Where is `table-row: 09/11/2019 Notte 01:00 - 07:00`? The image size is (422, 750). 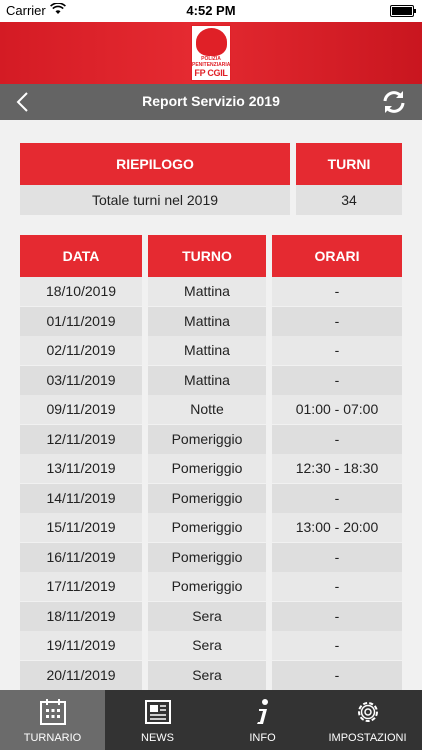 table-row: 09/11/2019 Notte 01:00 - 07:00 is located at coordinates (211, 409).